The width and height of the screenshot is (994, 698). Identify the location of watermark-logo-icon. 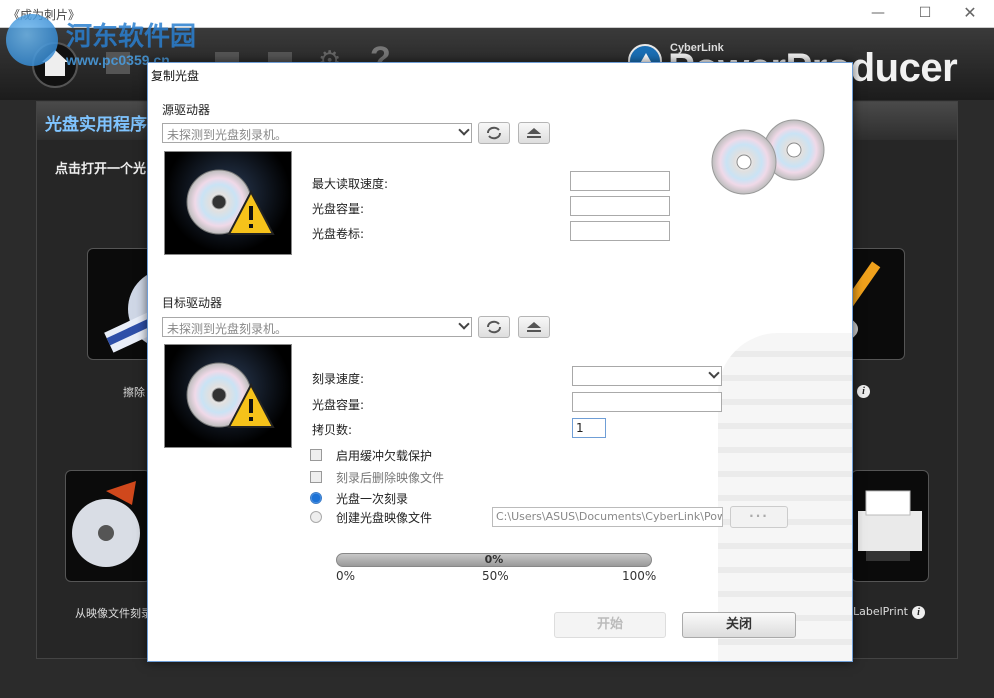
(32, 40).